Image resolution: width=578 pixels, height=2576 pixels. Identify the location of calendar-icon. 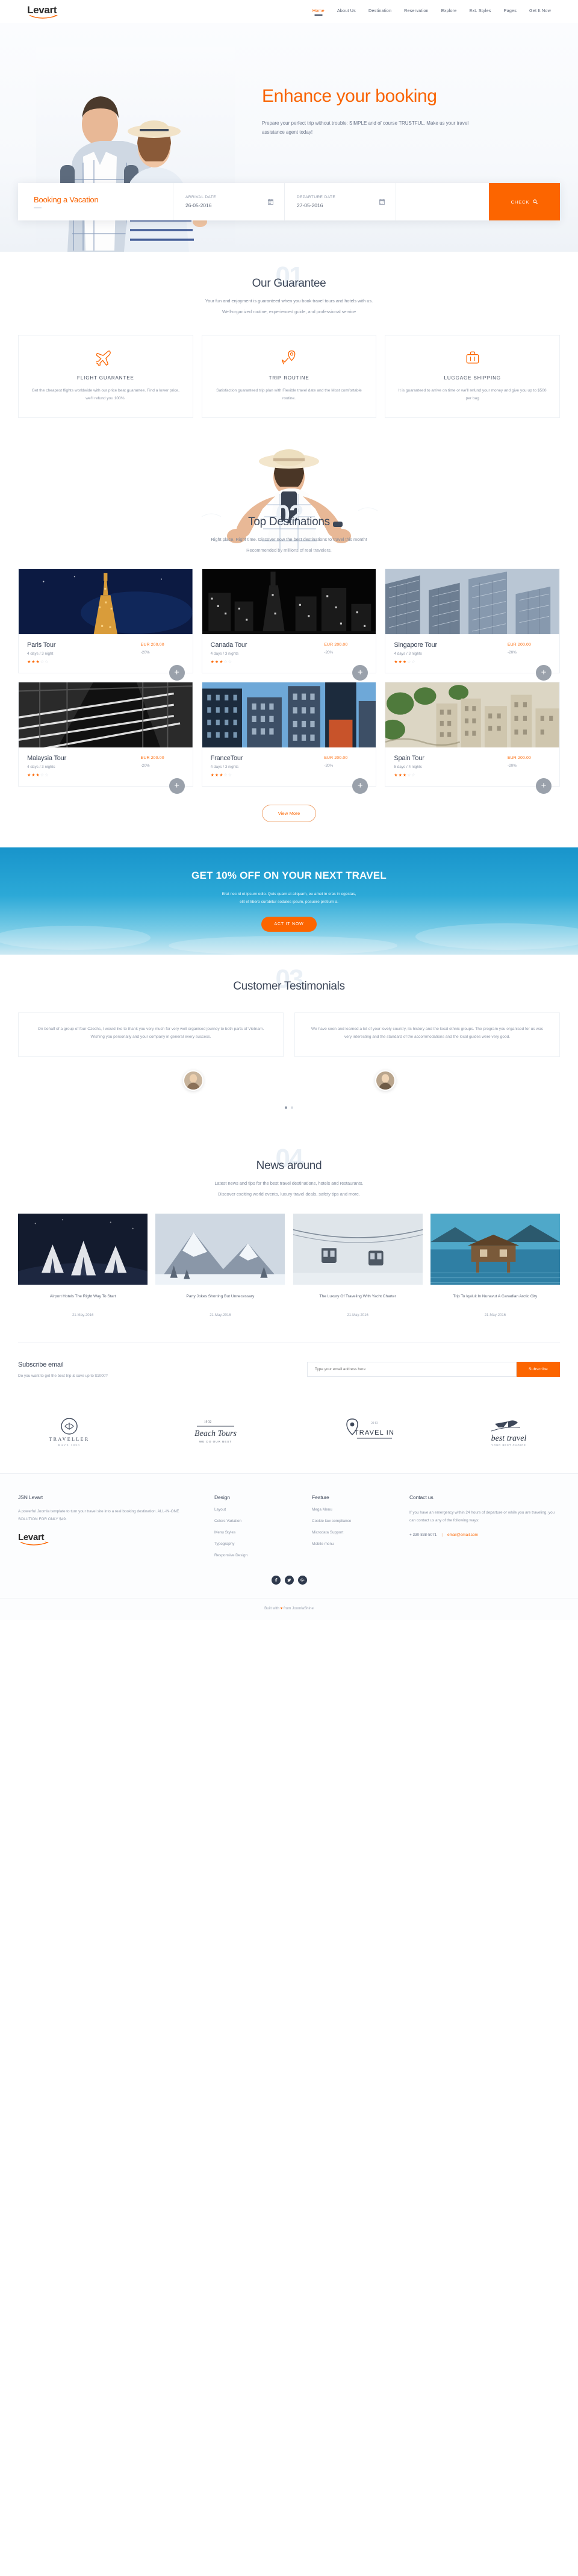
(270, 202).